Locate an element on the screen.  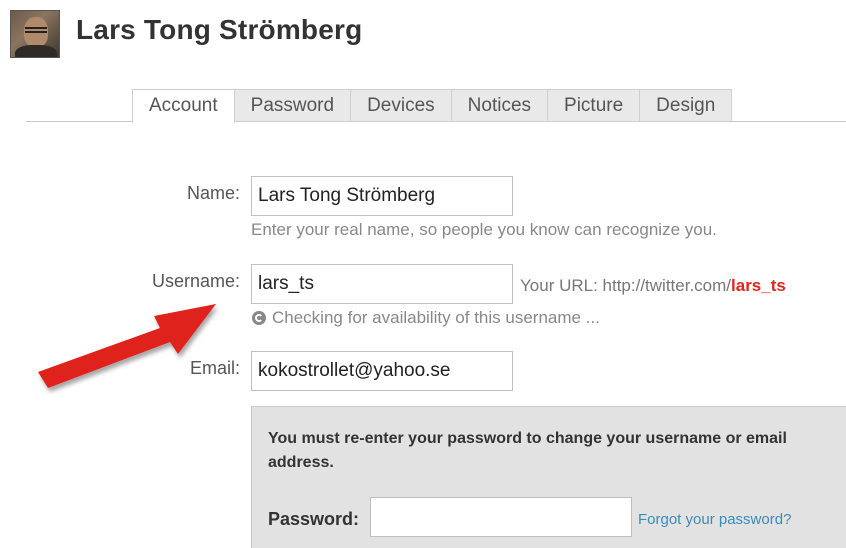
tab-design: Design is located at coordinates (686, 105).